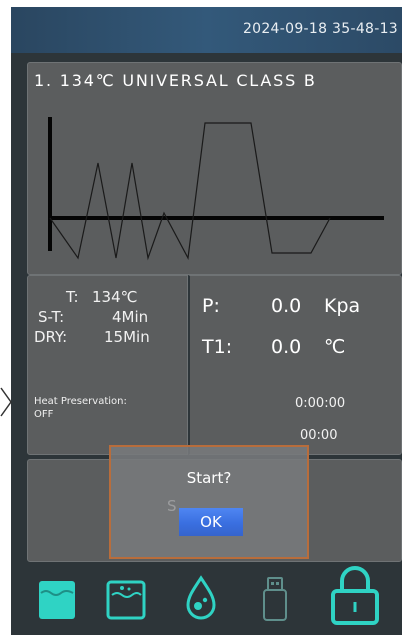 This screenshot has height=635, width=402. I want to click on sterilization-time-label: S-T:, so click(51, 317).